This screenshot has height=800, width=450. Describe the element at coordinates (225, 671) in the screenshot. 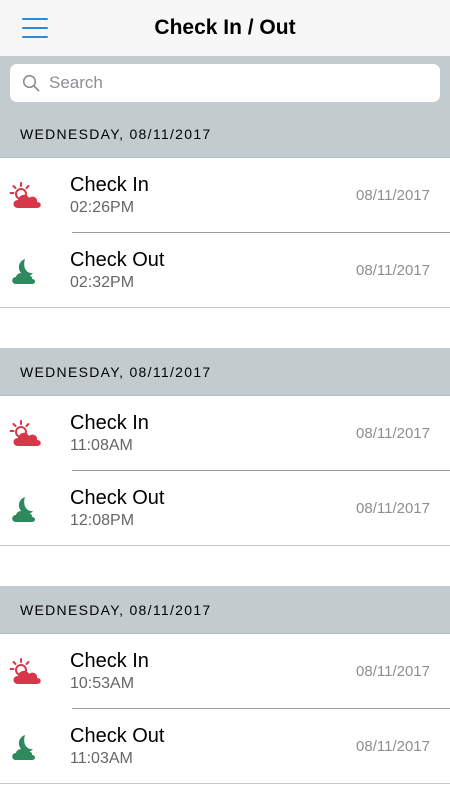

I see `list-item: Check In 10:53AM 08/11/2017` at that location.